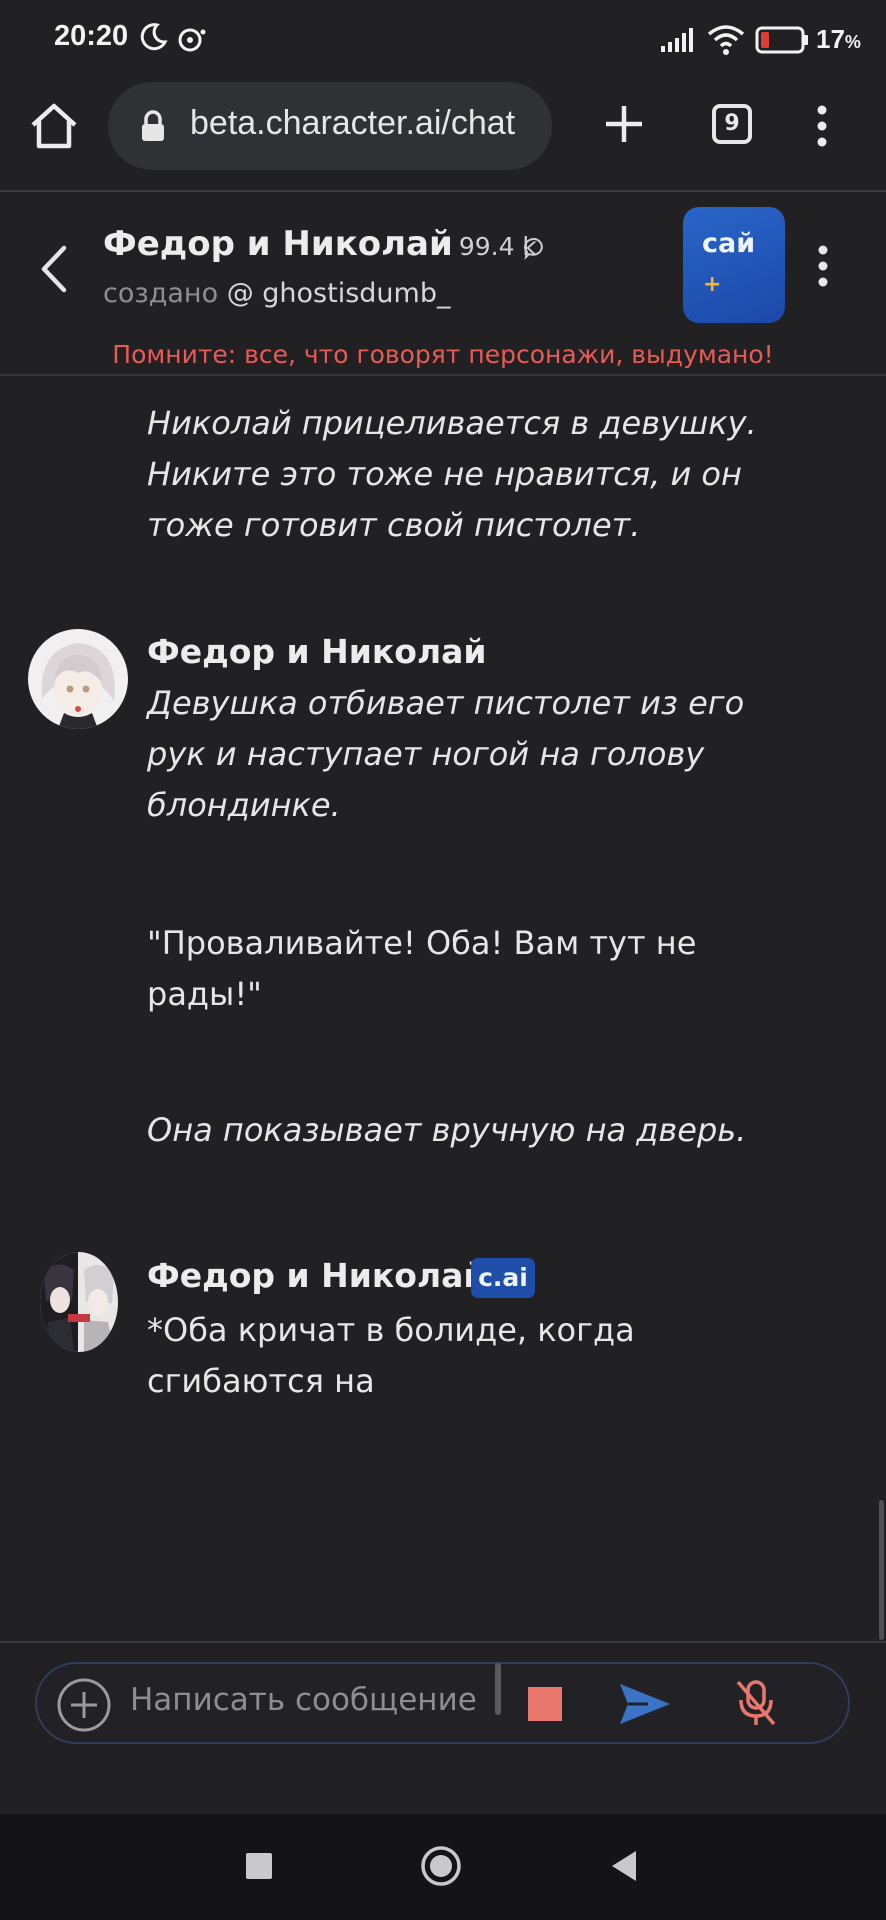 The height and width of the screenshot is (1920, 886). What do you see at coordinates (881, 1570) in the screenshot?
I see `scrollbar` at bounding box center [881, 1570].